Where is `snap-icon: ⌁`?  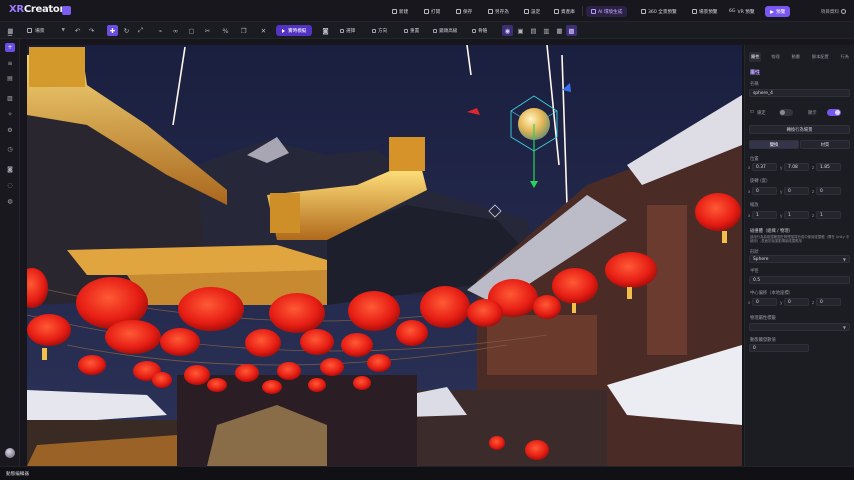
snap-icon: ⌁ is located at coordinates (160, 30).